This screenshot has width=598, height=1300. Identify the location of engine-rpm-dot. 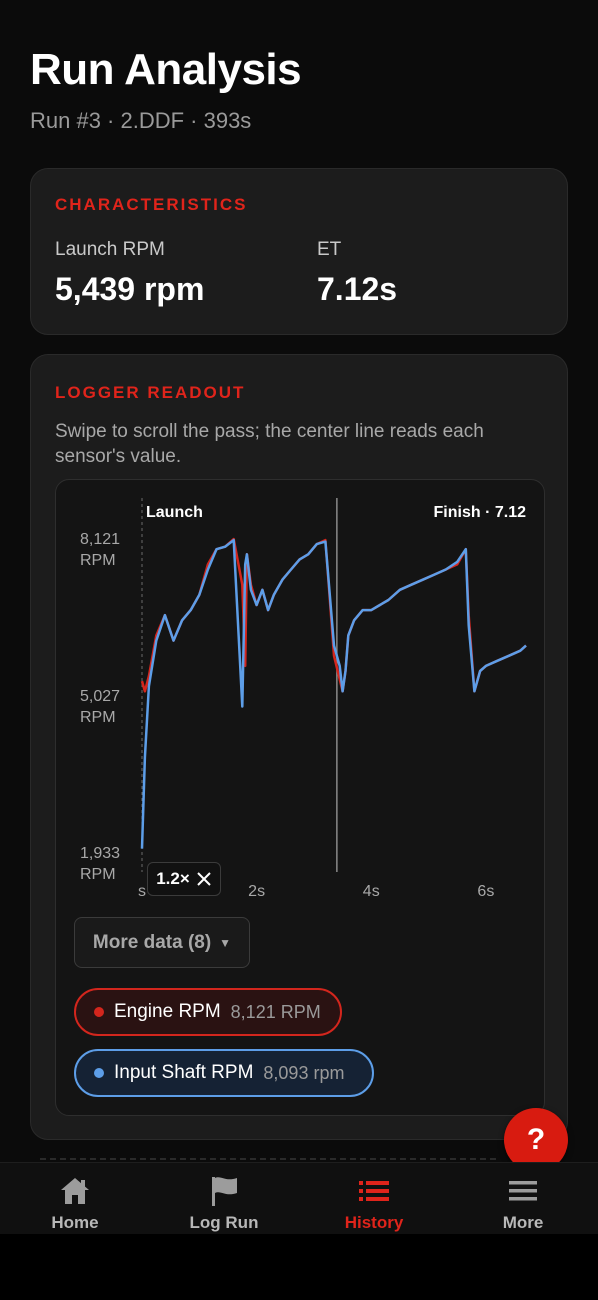
(99, 1012).